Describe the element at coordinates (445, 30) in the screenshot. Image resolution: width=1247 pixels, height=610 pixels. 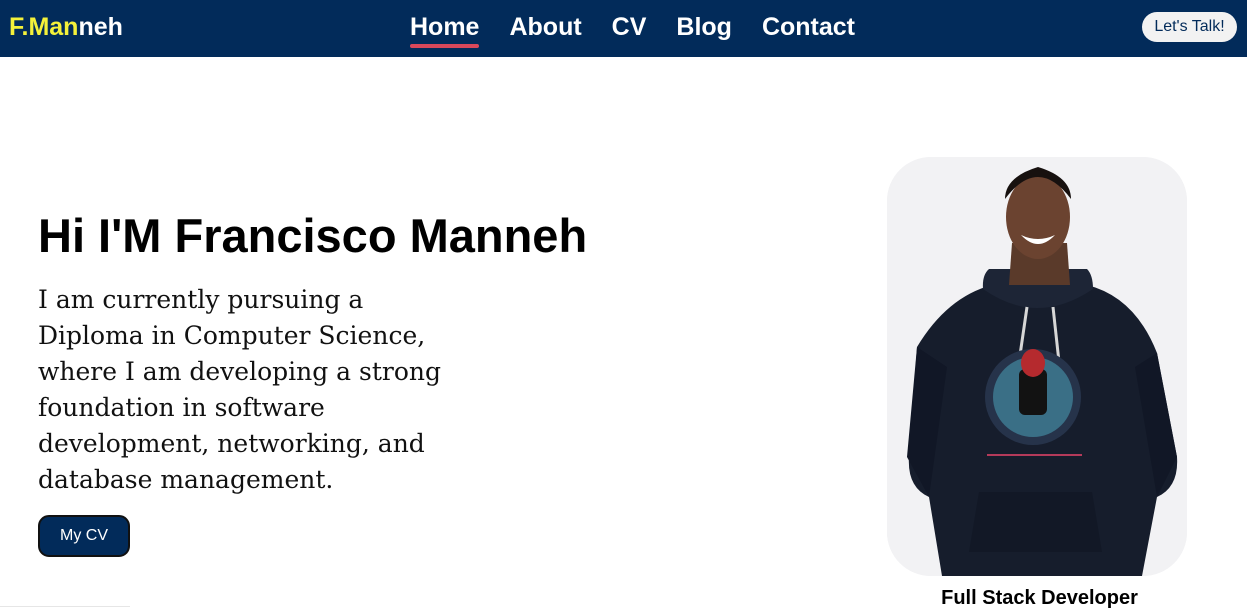
I see `nav-link-home: Home` at that location.